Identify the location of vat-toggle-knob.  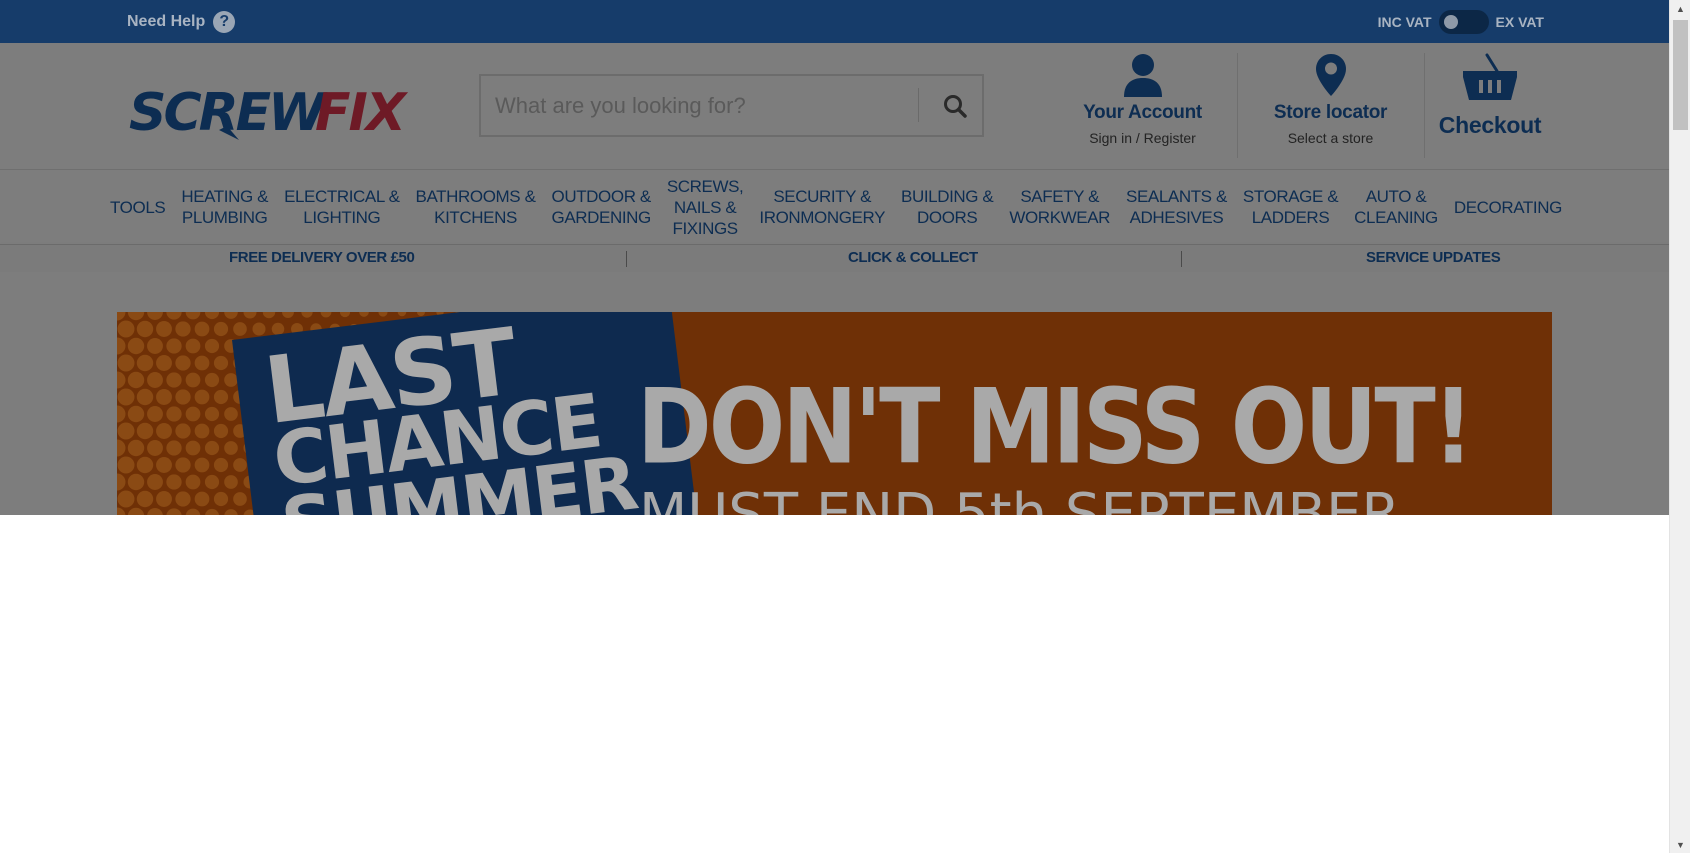
(1450, 22).